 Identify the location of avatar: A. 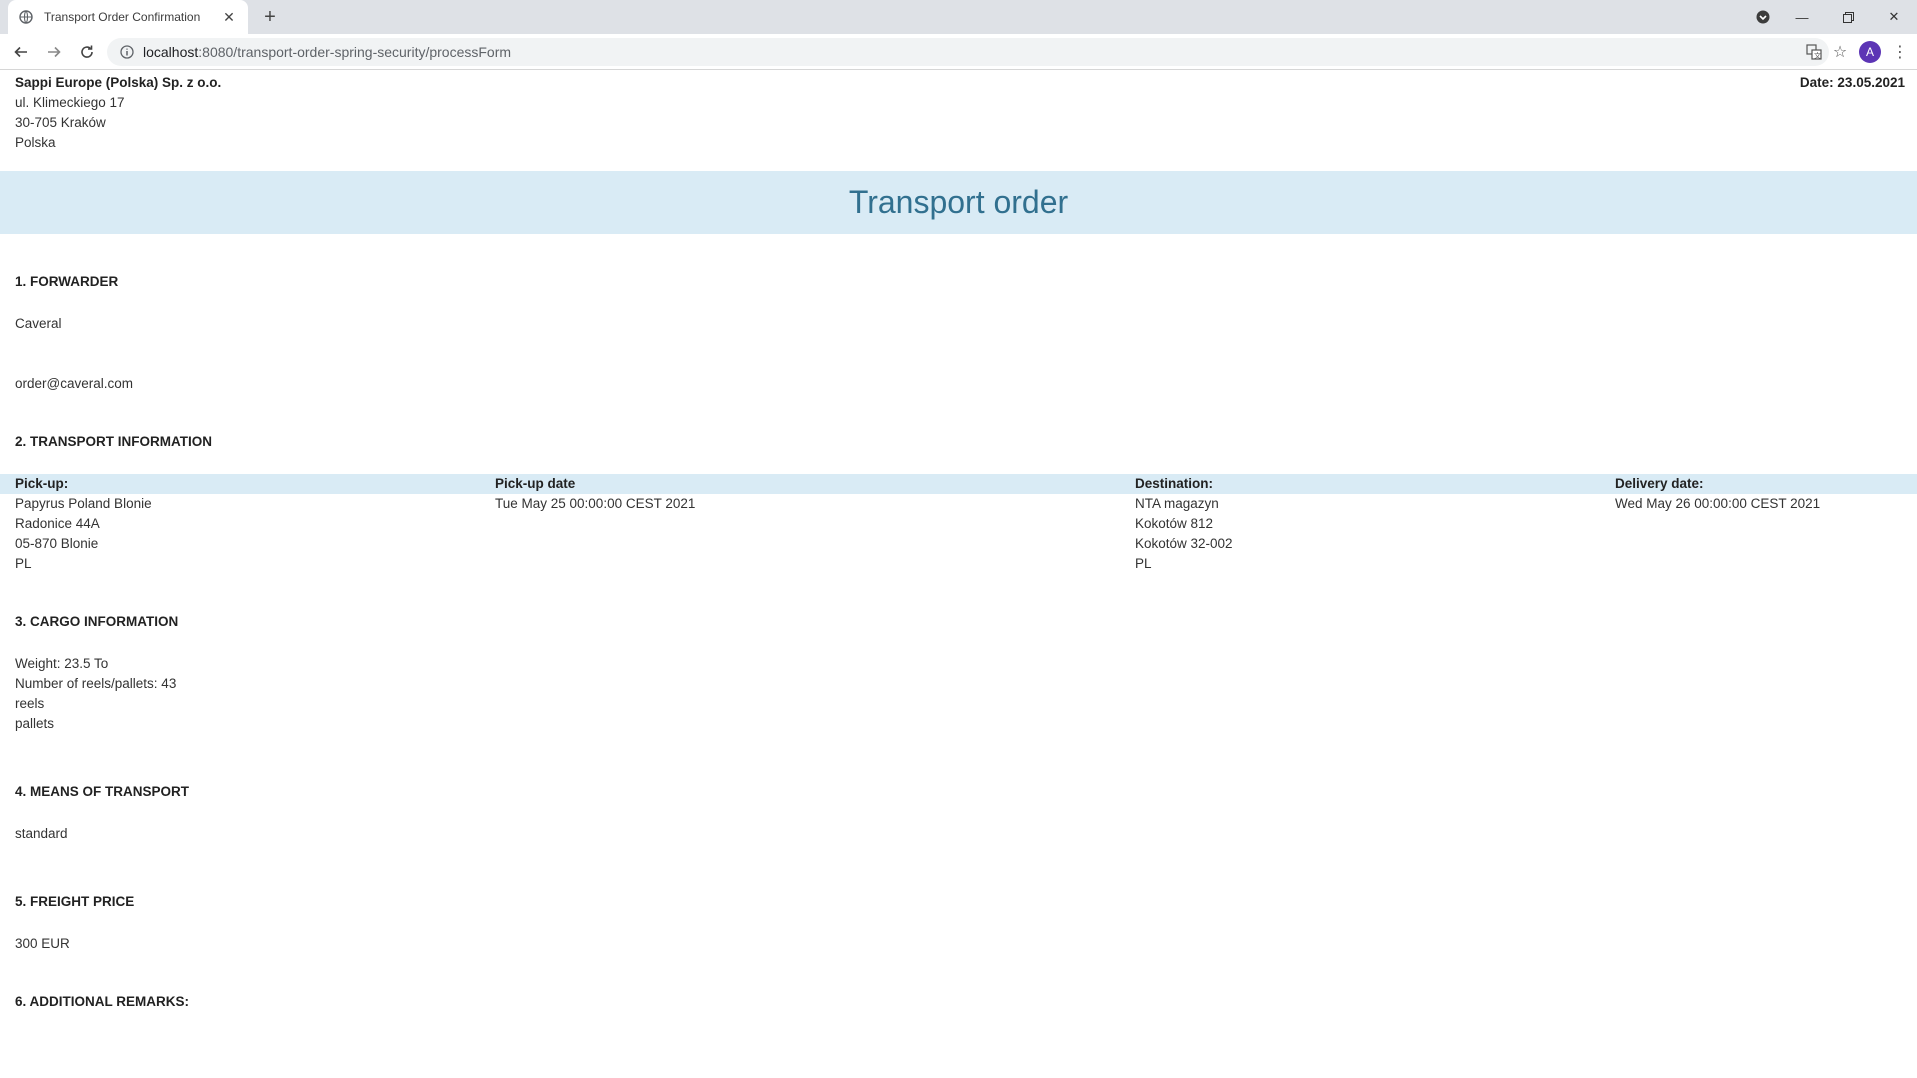
(1870, 52).